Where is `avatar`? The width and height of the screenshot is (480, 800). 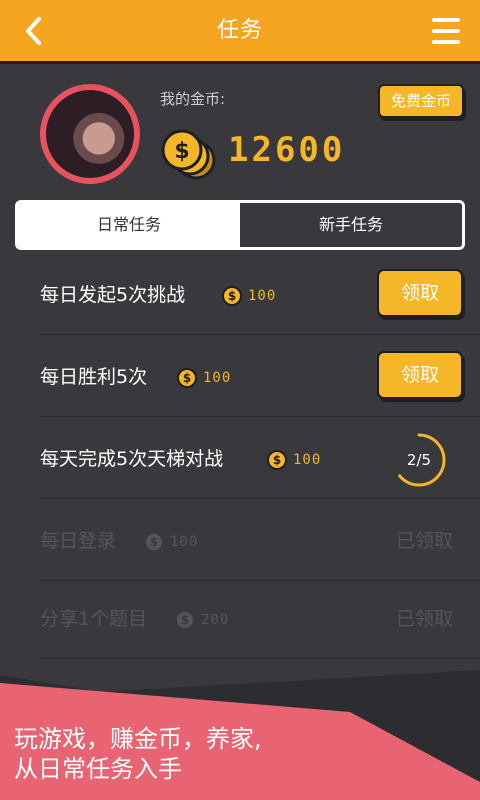
avatar is located at coordinates (90, 134).